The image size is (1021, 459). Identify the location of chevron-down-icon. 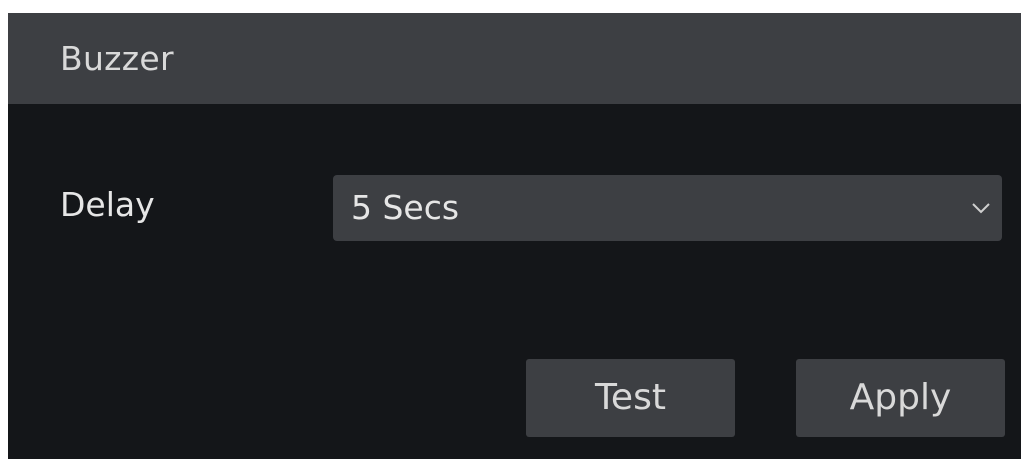
(981, 208).